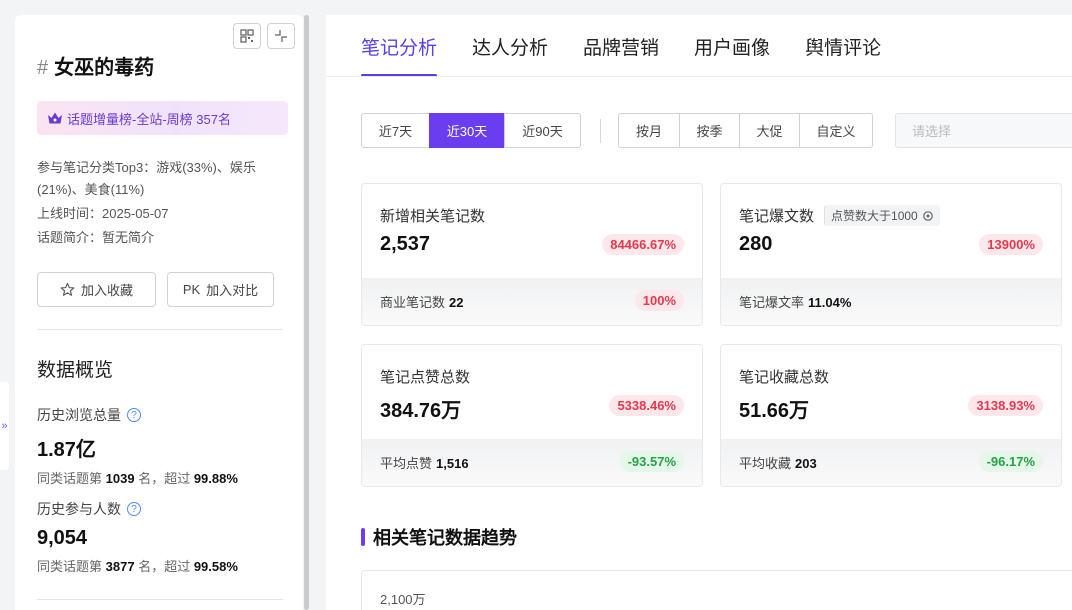  What do you see at coordinates (55, 118) in the screenshot?
I see `crown-icon` at bounding box center [55, 118].